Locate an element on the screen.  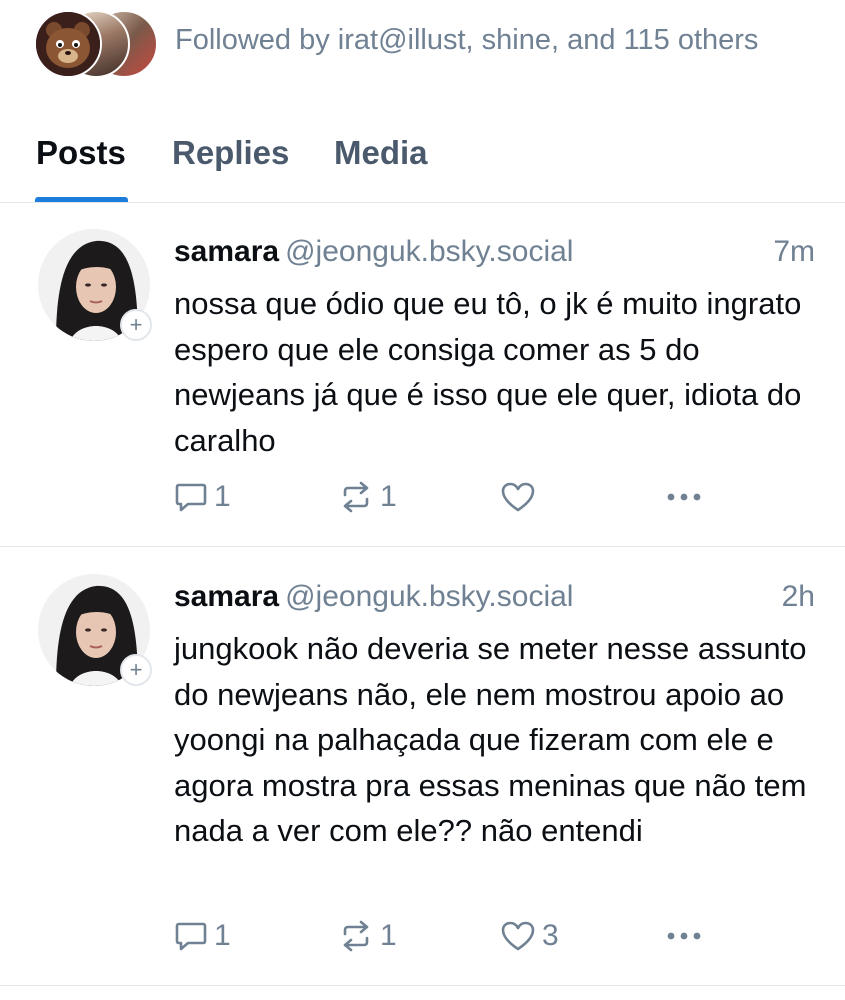
post-header: samara @jeonguk.bsky.social 7m is located at coordinates (494, 255).